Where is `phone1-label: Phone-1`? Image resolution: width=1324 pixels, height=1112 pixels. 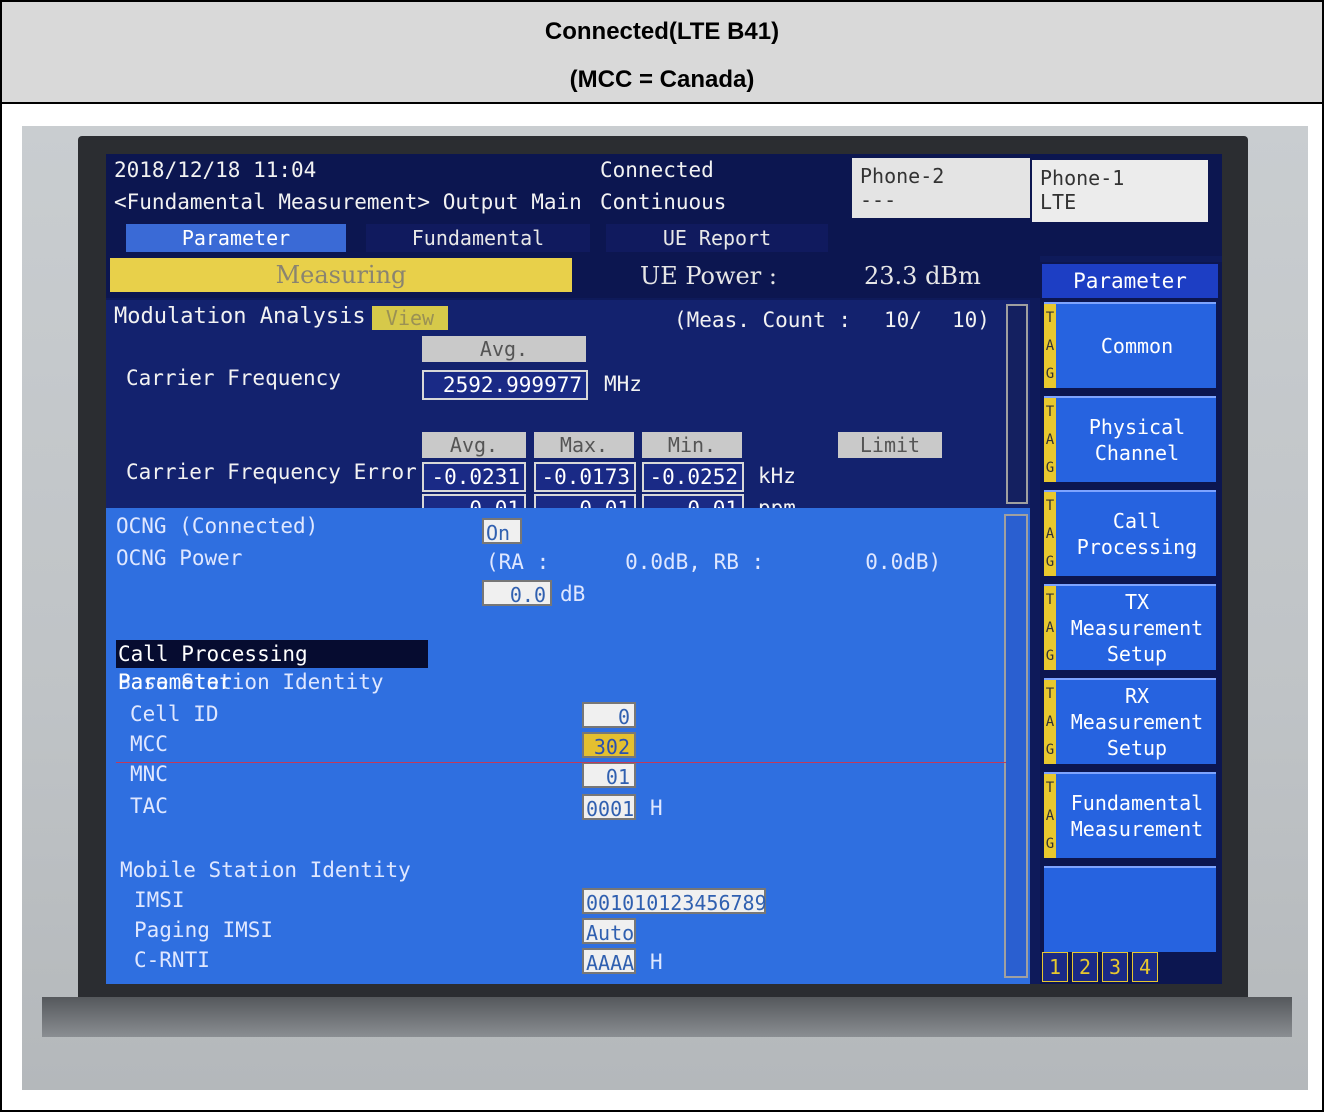 phone1-label: Phone-1 is located at coordinates (1082, 178).